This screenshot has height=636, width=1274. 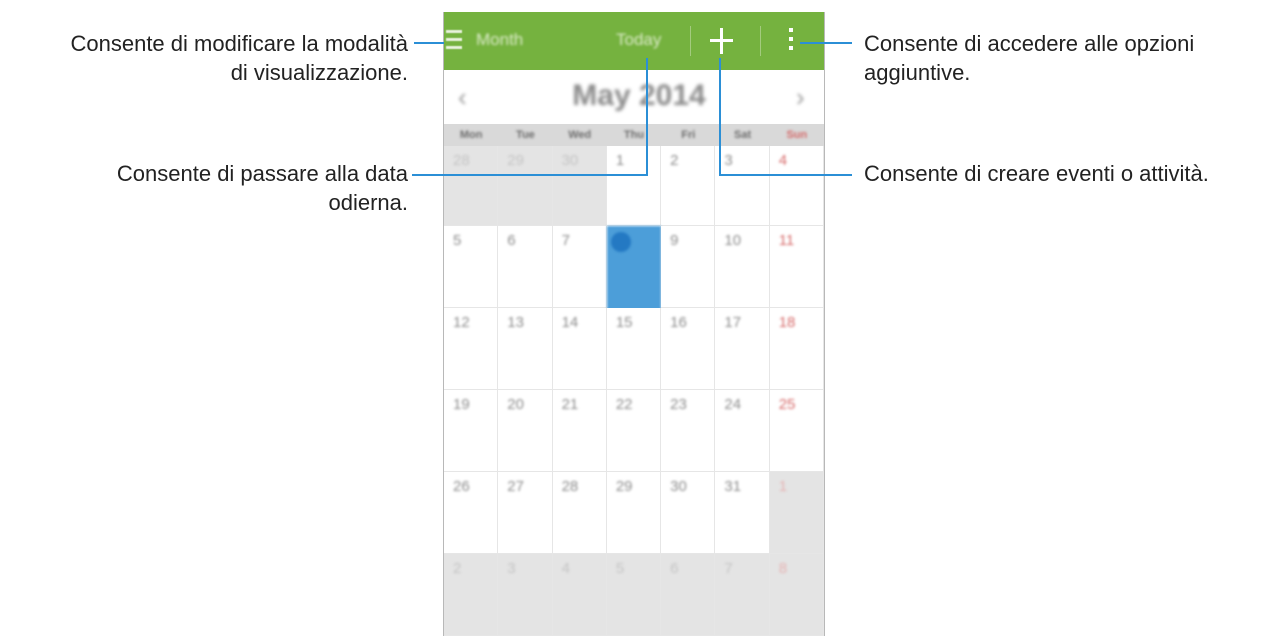 What do you see at coordinates (791, 41) in the screenshot?
I see `more-options-icon` at bounding box center [791, 41].